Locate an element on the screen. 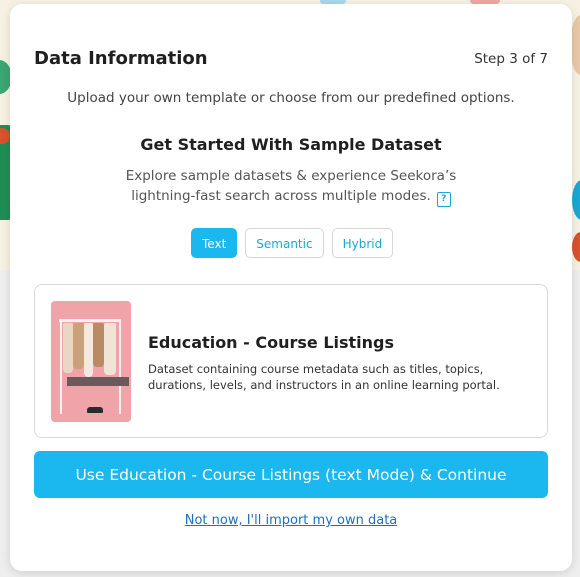  thumbnail-rack-rail is located at coordinates (90, 320).